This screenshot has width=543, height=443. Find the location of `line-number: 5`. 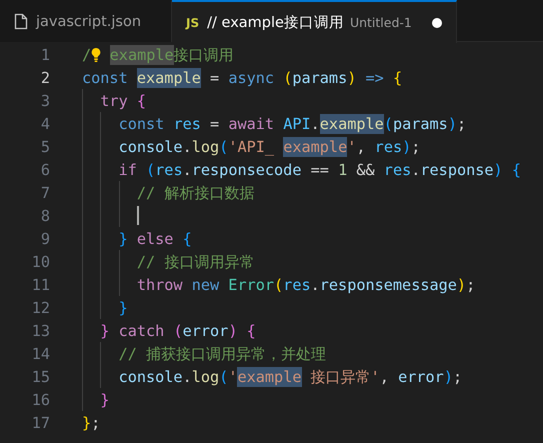

line-number: 5 is located at coordinates (45, 147).